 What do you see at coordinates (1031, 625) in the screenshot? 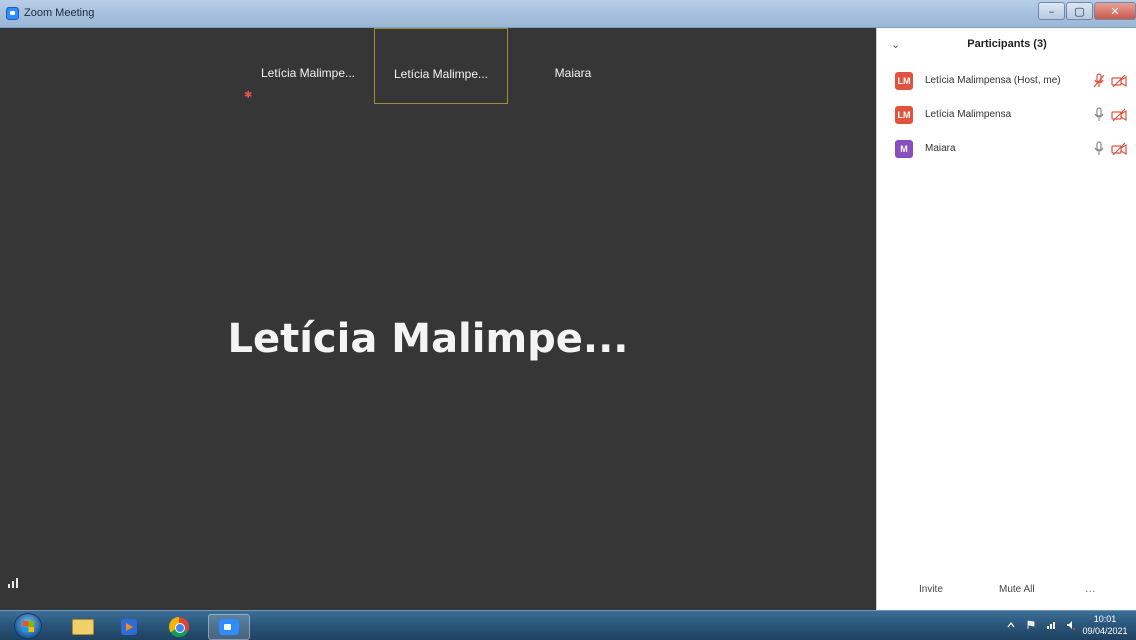
I see `flag-icon` at bounding box center [1031, 625].